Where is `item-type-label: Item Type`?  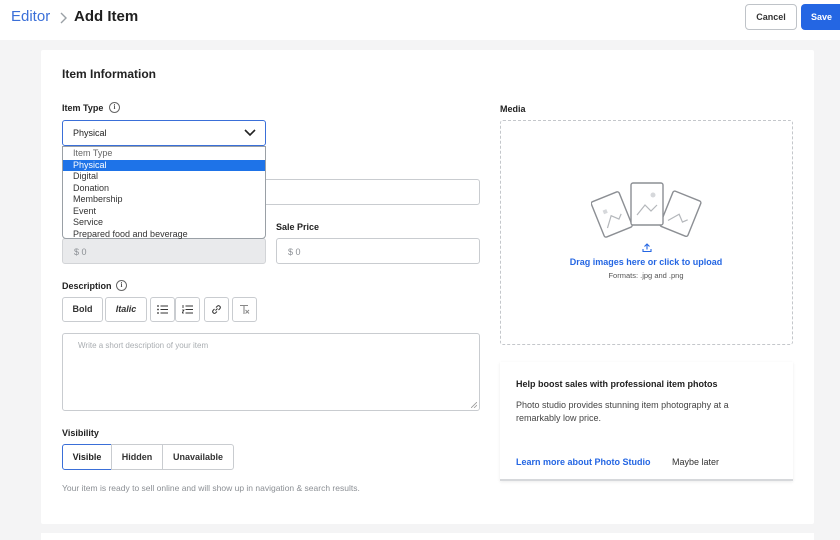 item-type-label: Item Type is located at coordinates (83, 108).